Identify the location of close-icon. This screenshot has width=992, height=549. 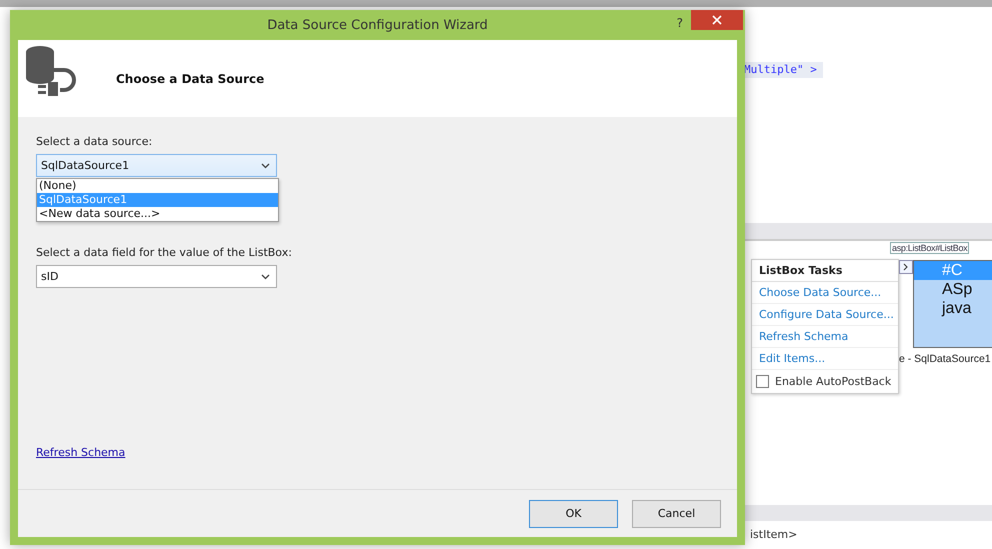
(717, 20).